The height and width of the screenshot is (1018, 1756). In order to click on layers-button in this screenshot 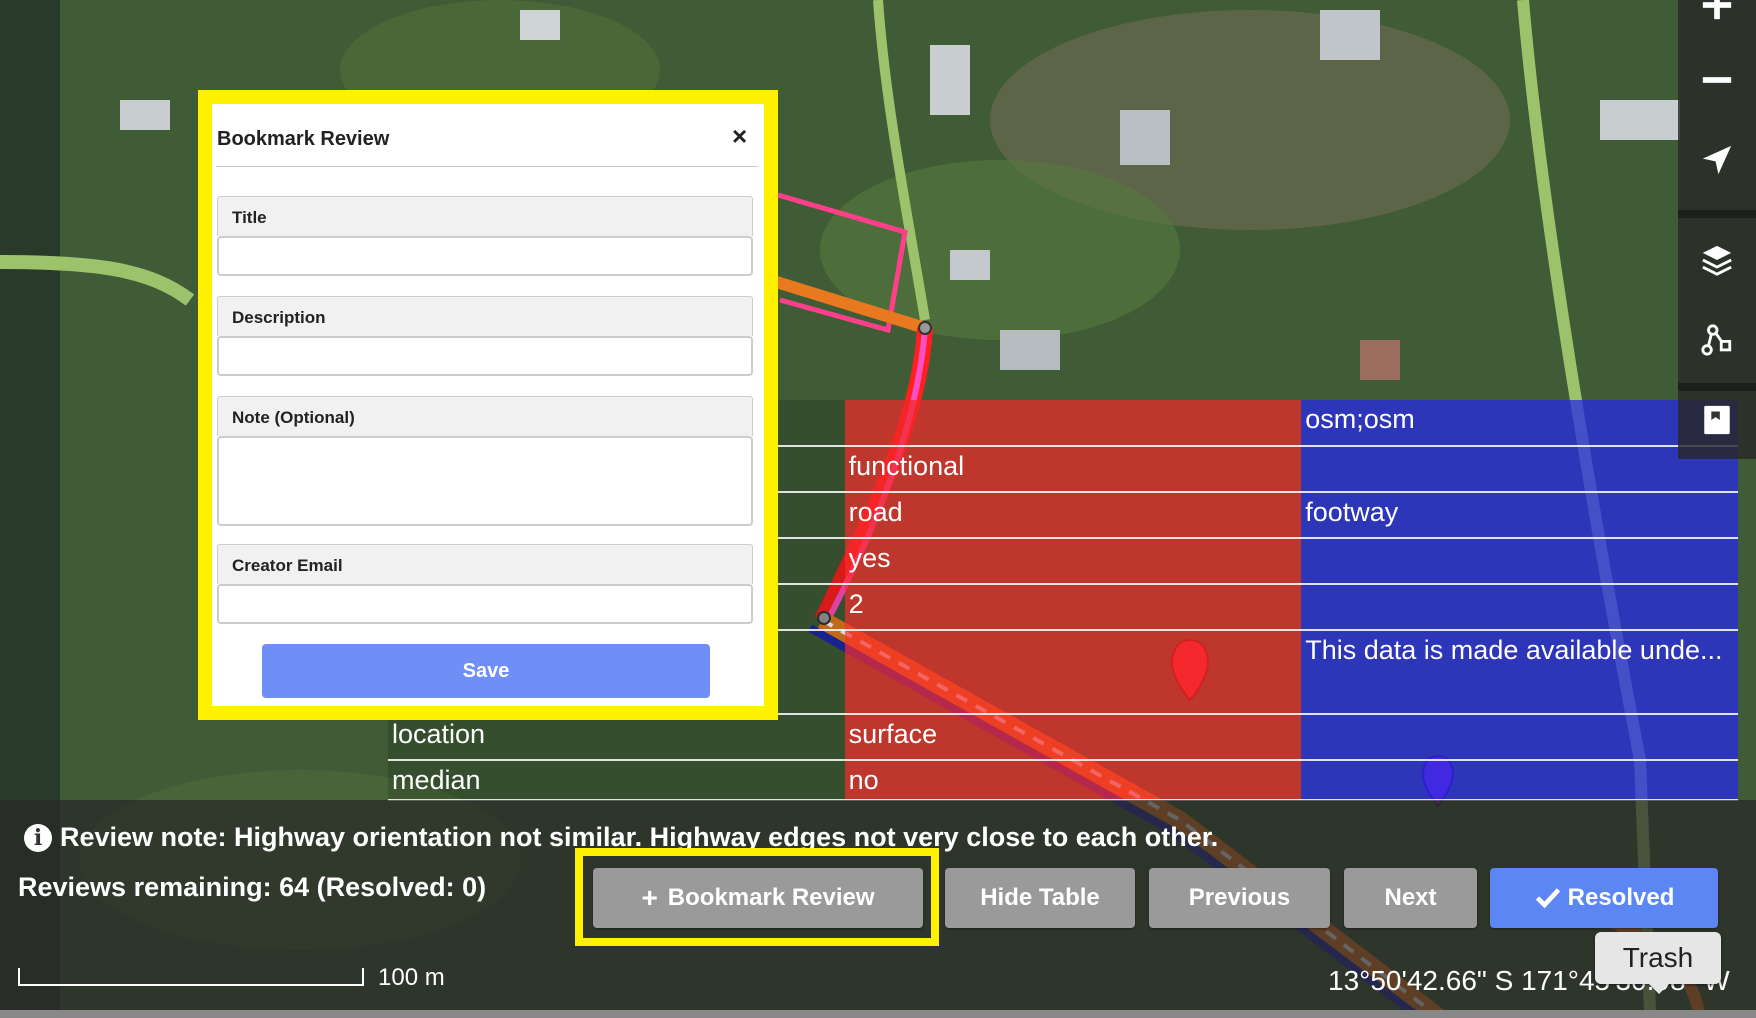, I will do `click(1717, 260)`.